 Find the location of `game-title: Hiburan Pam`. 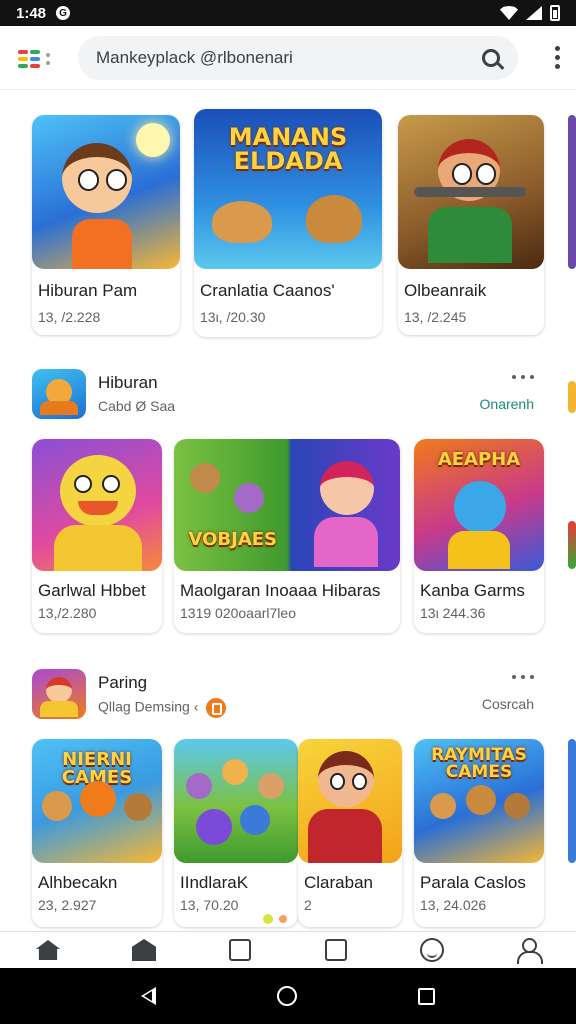

game-title: Hiburan Pam is located at coordinates (88, 290).